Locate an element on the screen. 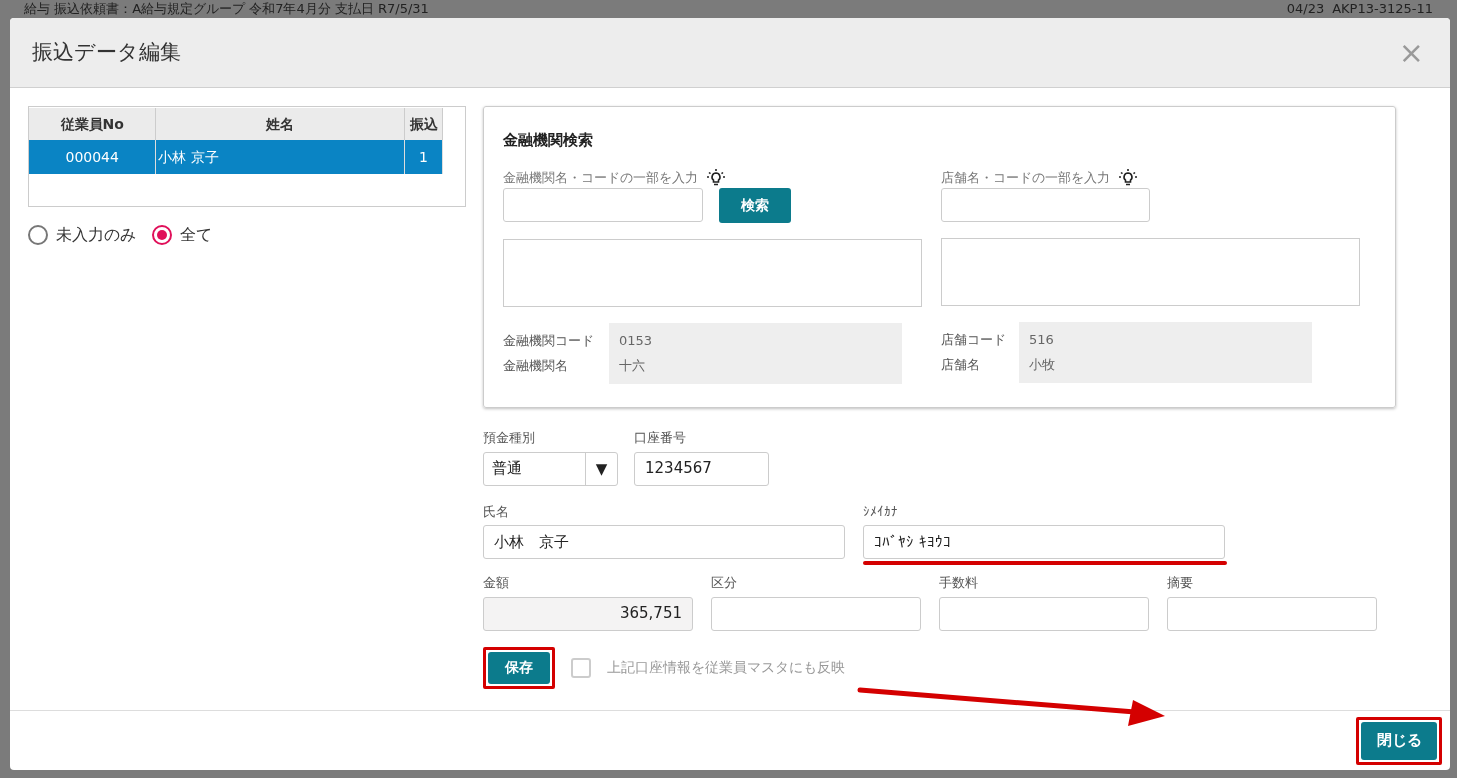 The height and width of the screenshot is (778, 1457). column-header: 従業員No is located at coordinates (92, 124).